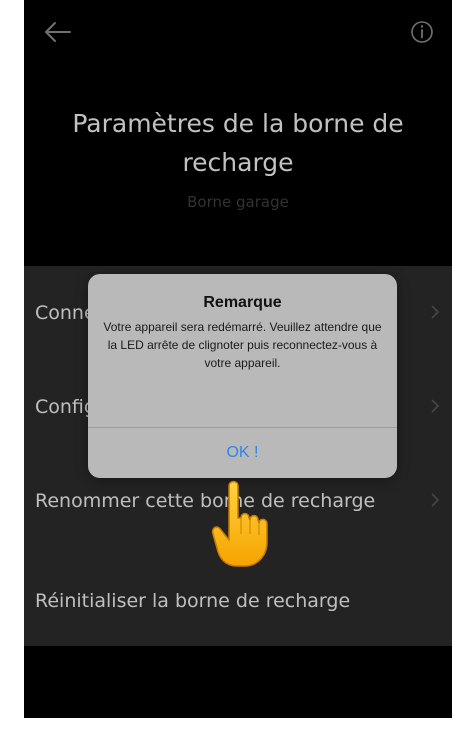  Describe the element at coordinates (242, 302) in the screenshot. I see `alert-title: Remarque` at that location.